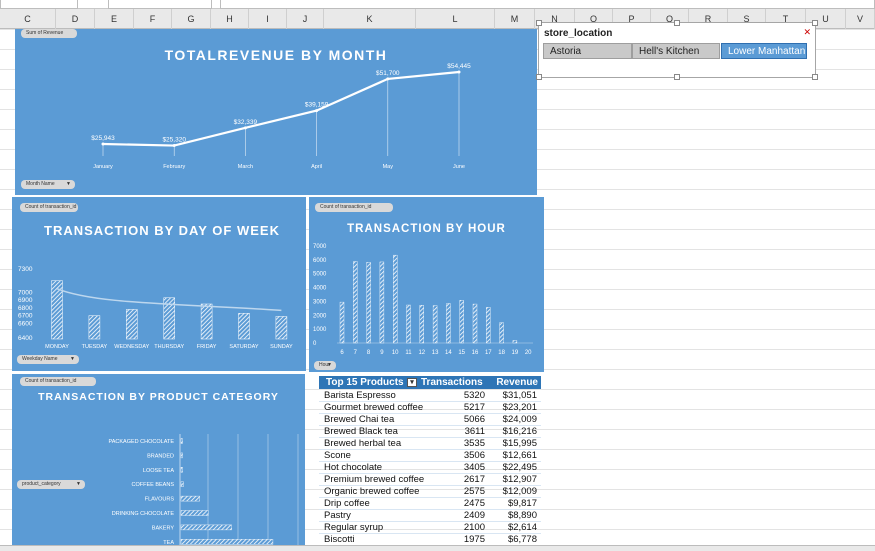  Describe the element at coordinates (430, 456) in the screenshot. I see `table-row: Scone 3506 $12,661` at that location.